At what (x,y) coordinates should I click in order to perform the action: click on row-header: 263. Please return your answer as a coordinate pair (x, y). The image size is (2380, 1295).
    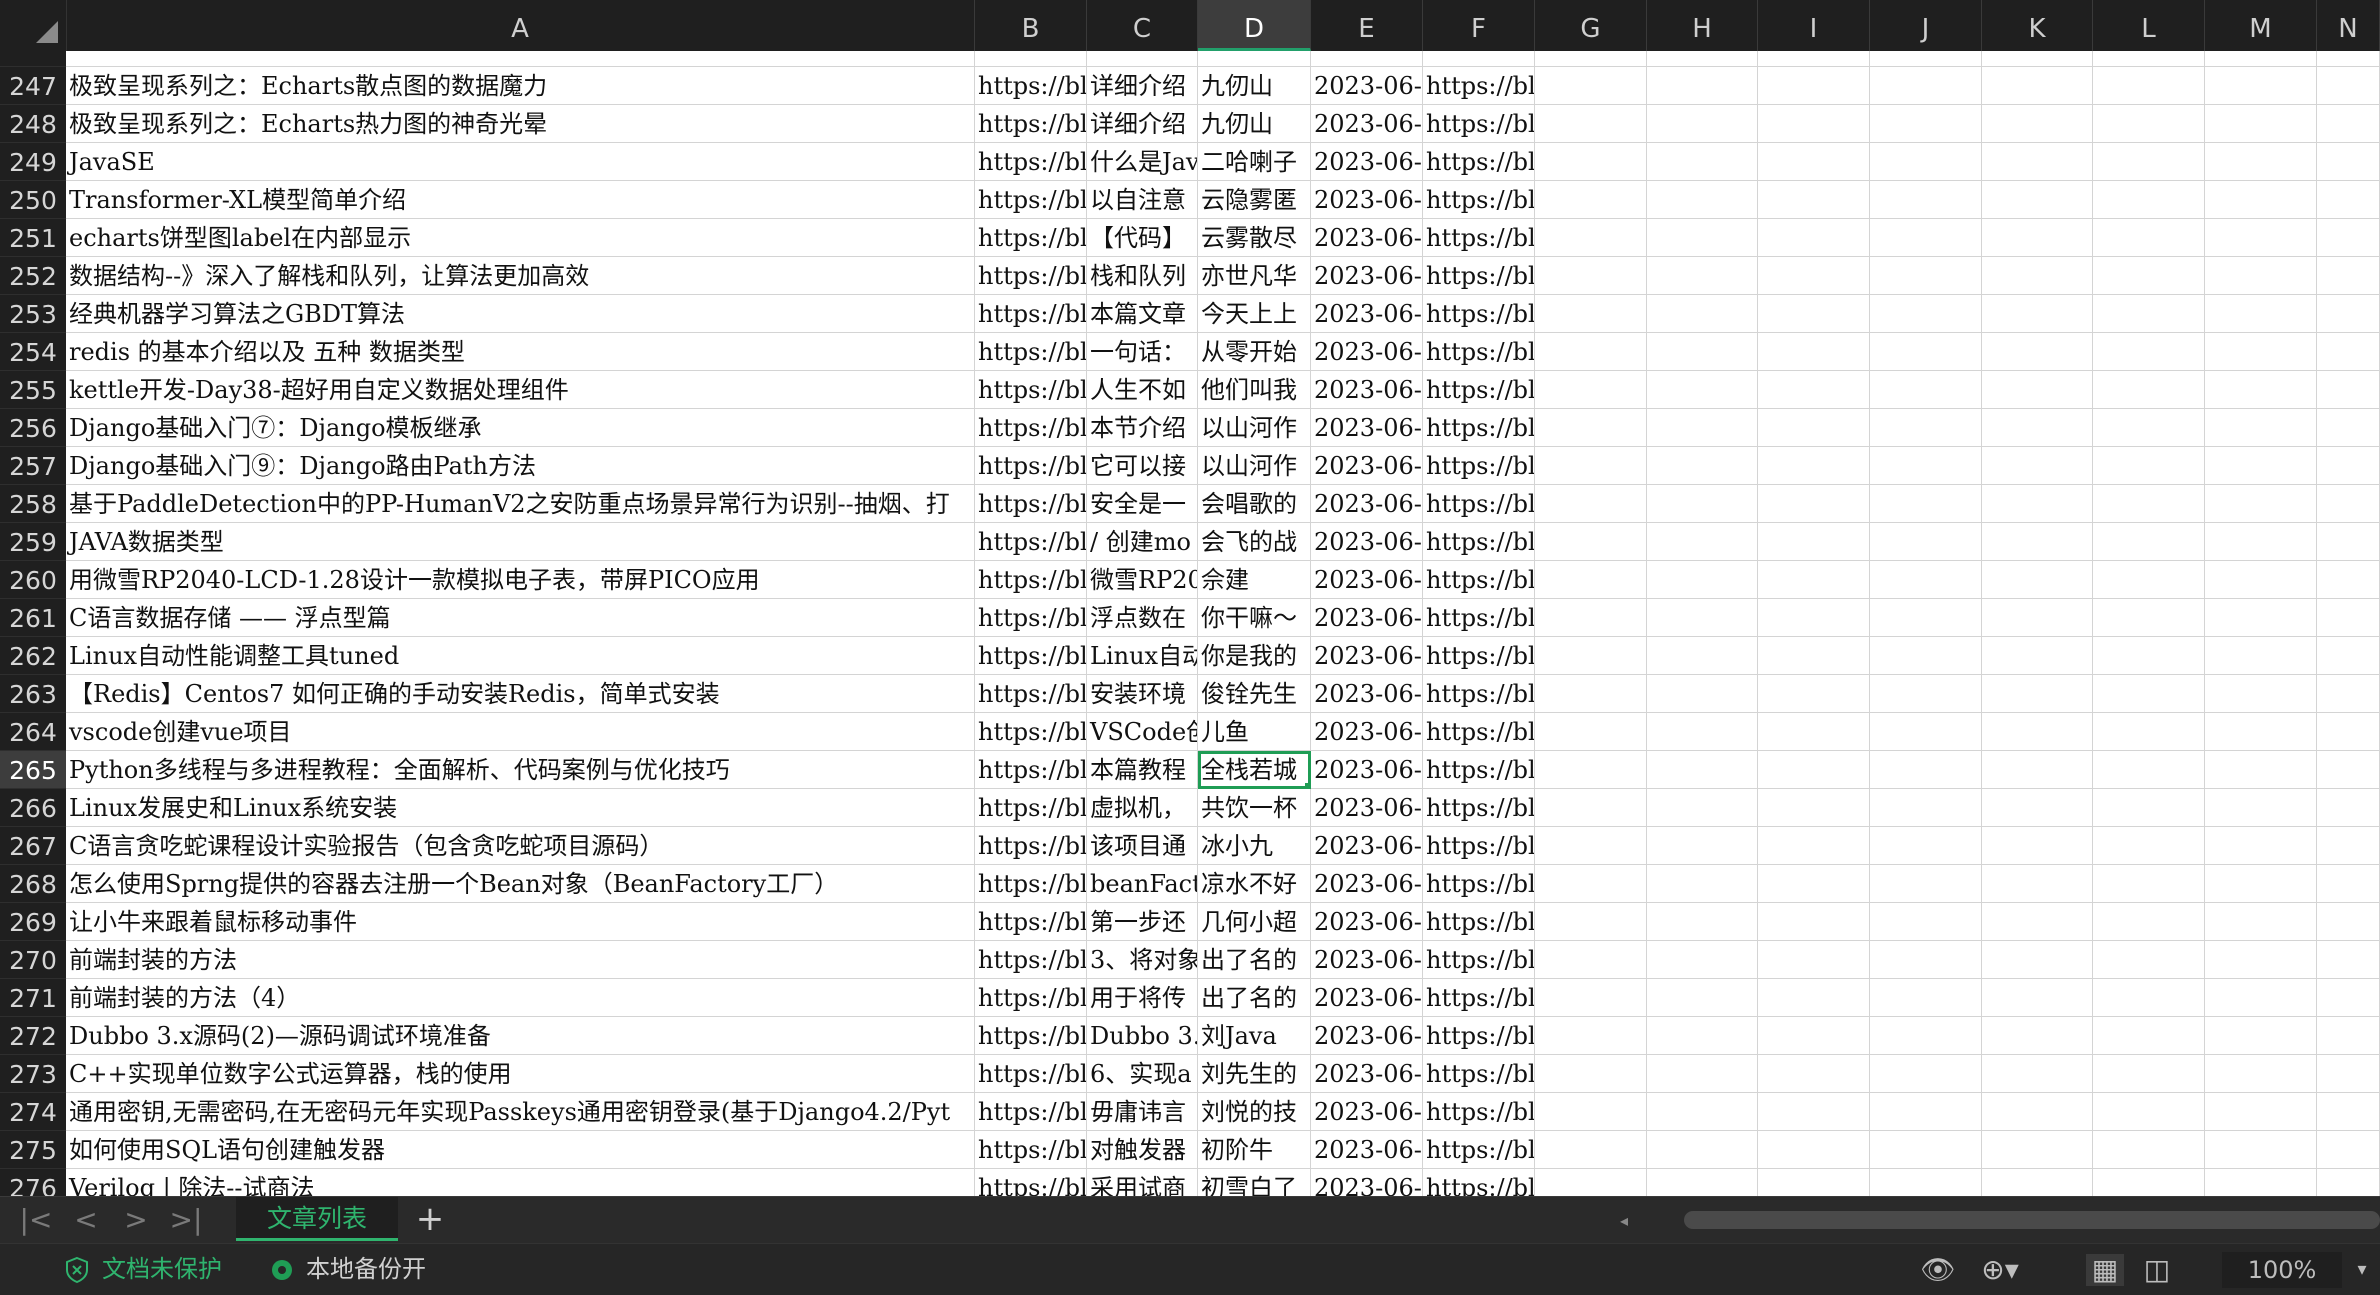
    Looking at the image, I should click on (33, 694).